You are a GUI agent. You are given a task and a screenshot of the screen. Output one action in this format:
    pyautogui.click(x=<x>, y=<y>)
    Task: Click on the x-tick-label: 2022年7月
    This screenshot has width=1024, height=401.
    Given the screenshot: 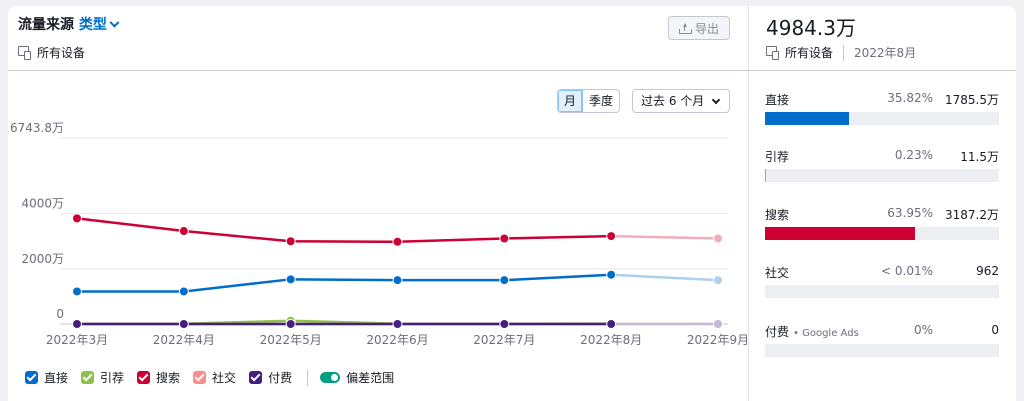 What is the action you would take?
    pyautogui.click(x=504, y=340)
    